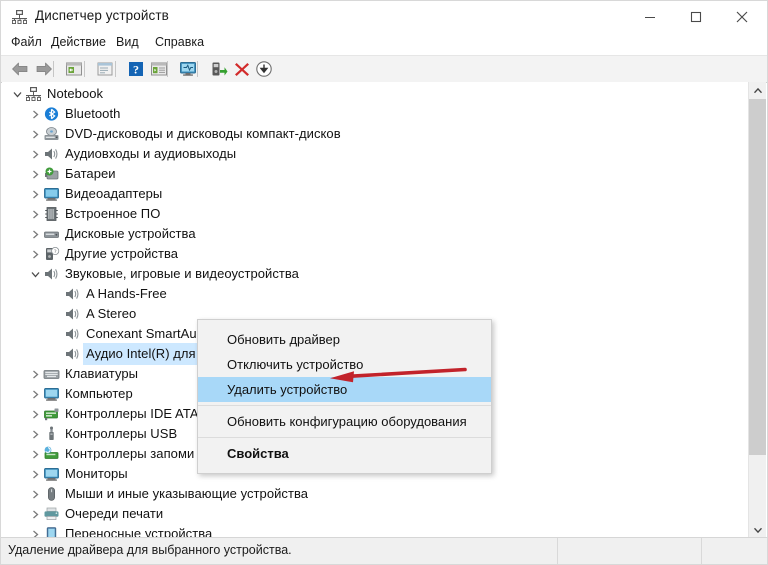 Image resolution: width=768 pixels, height=565 pixels. What do you see at coordinates (187, 493) in the screenshot?
I see `tree-node-label: Мыши и иные указывающие устройства` at bounding box center [187, 493].